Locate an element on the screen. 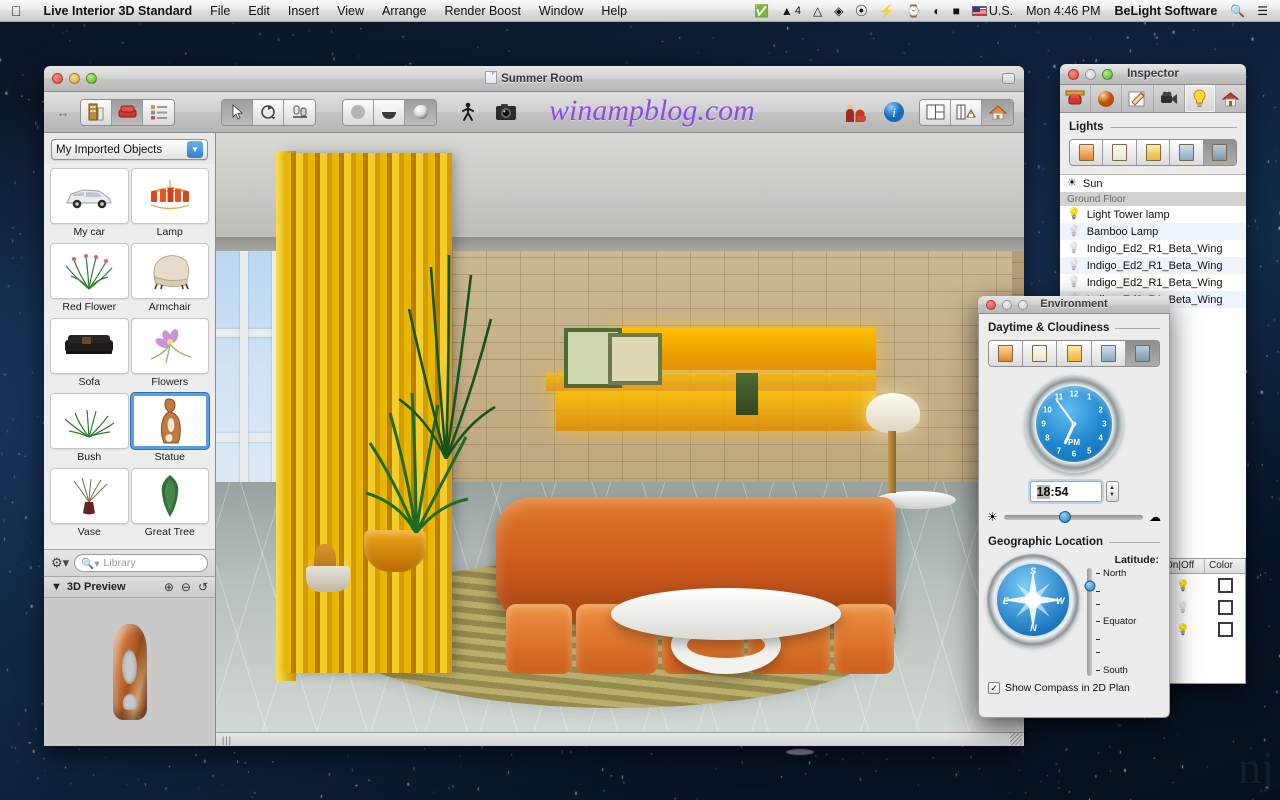 Image resolution: width=1280 pixels, height=800 pixels. adobe-icon: ▲ 4 is located at coordinates (791, 11).